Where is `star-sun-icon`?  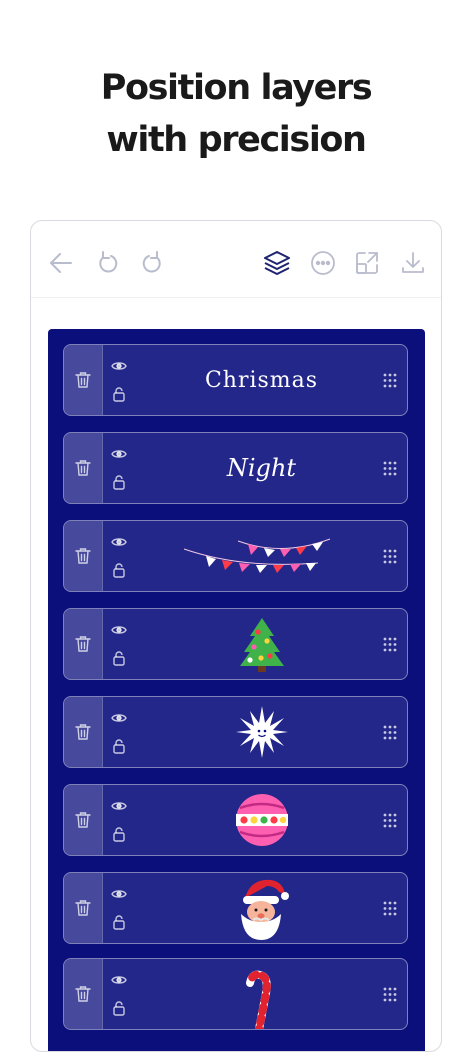
star-sun-icon is located at coordinates (261, 732).